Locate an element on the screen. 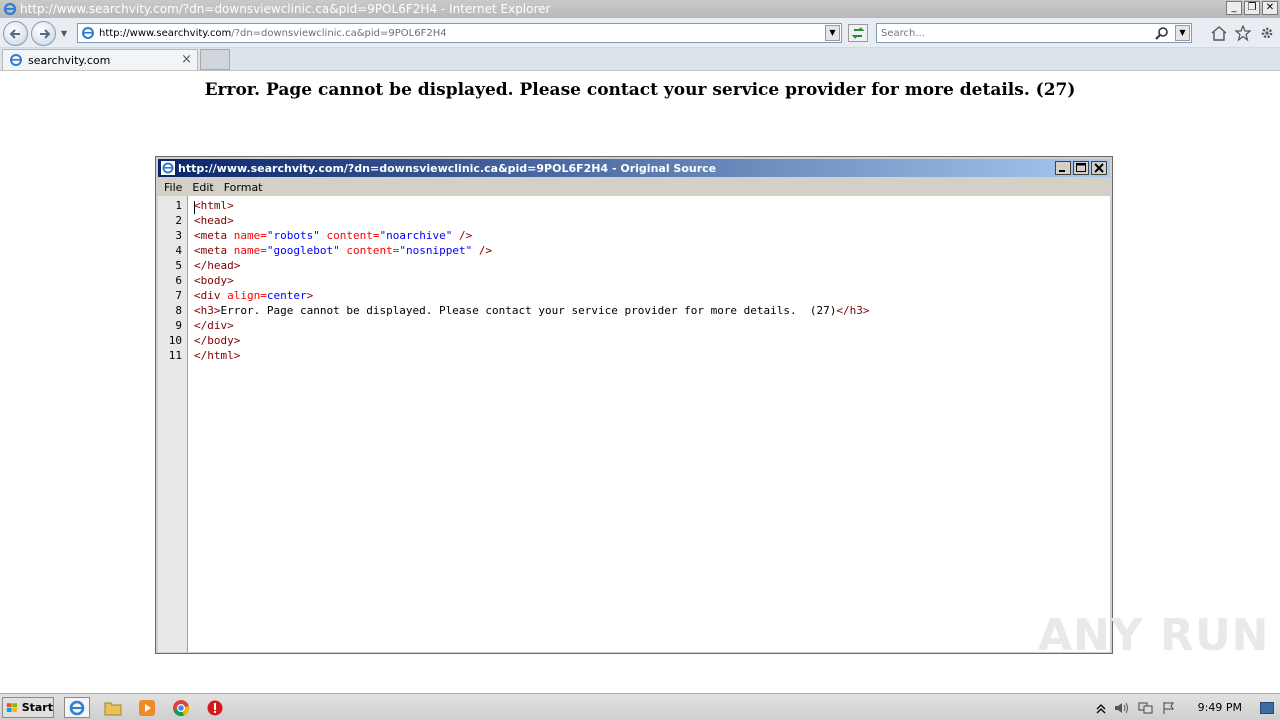 This screenshot has height=720, width=1280. taskbar-clock: 9:49 PM is located at coordinates (1220, 707).